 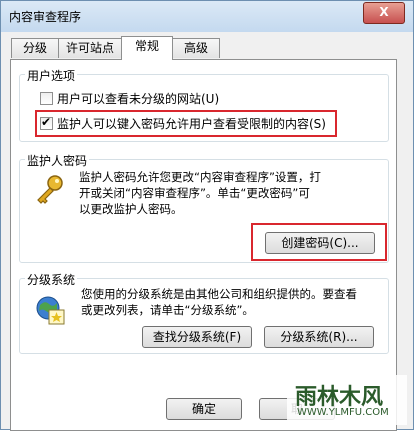 What do you see at coordinates (51, 75) in the screenshot?
I see `user-options-label: 用户选项` at bounding box center [51, 75].